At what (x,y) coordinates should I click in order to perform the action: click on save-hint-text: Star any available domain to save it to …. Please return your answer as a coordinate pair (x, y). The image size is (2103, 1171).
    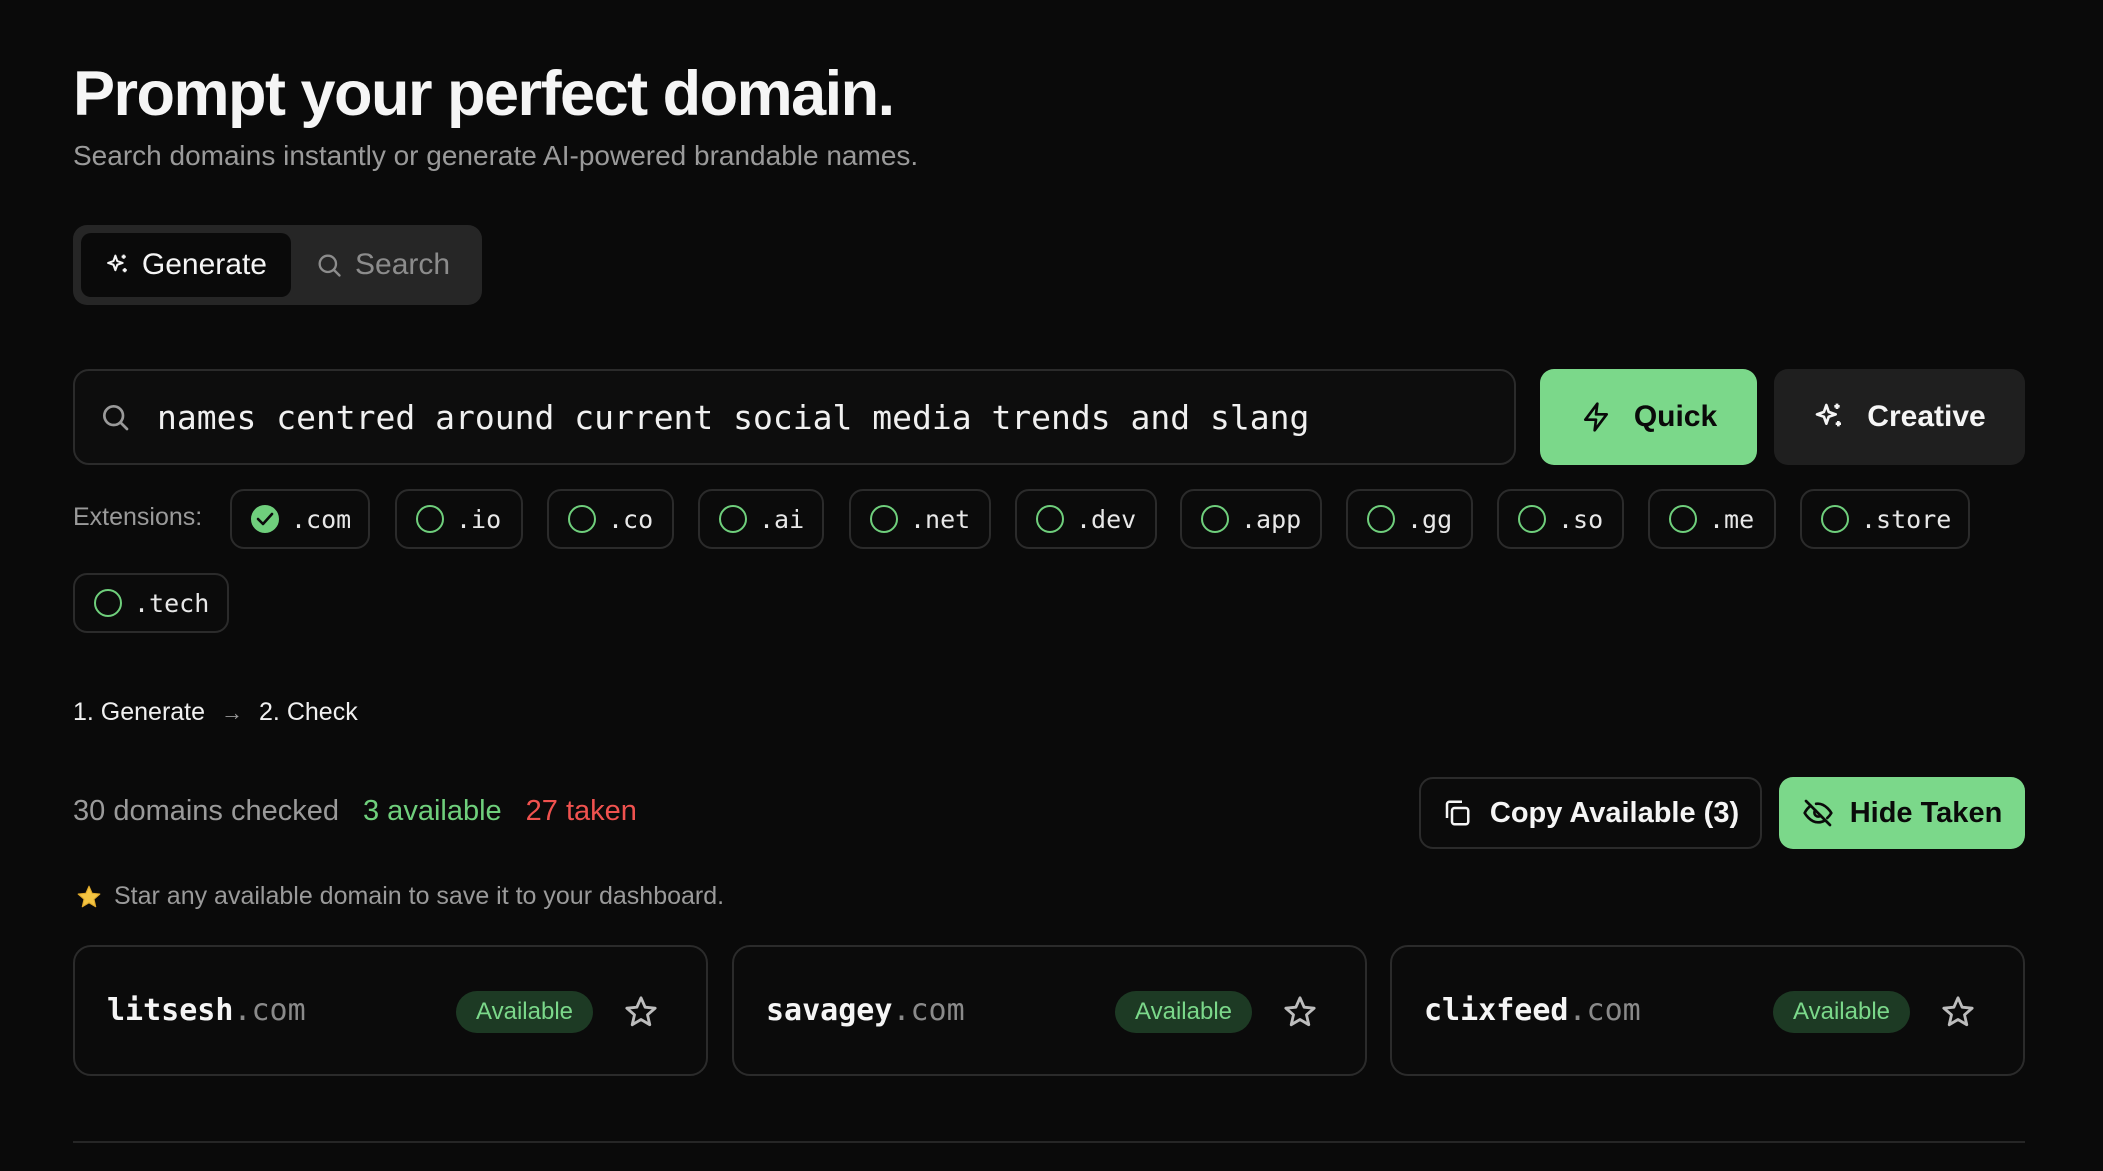
    Looking at the image, I should click on (419, 896).